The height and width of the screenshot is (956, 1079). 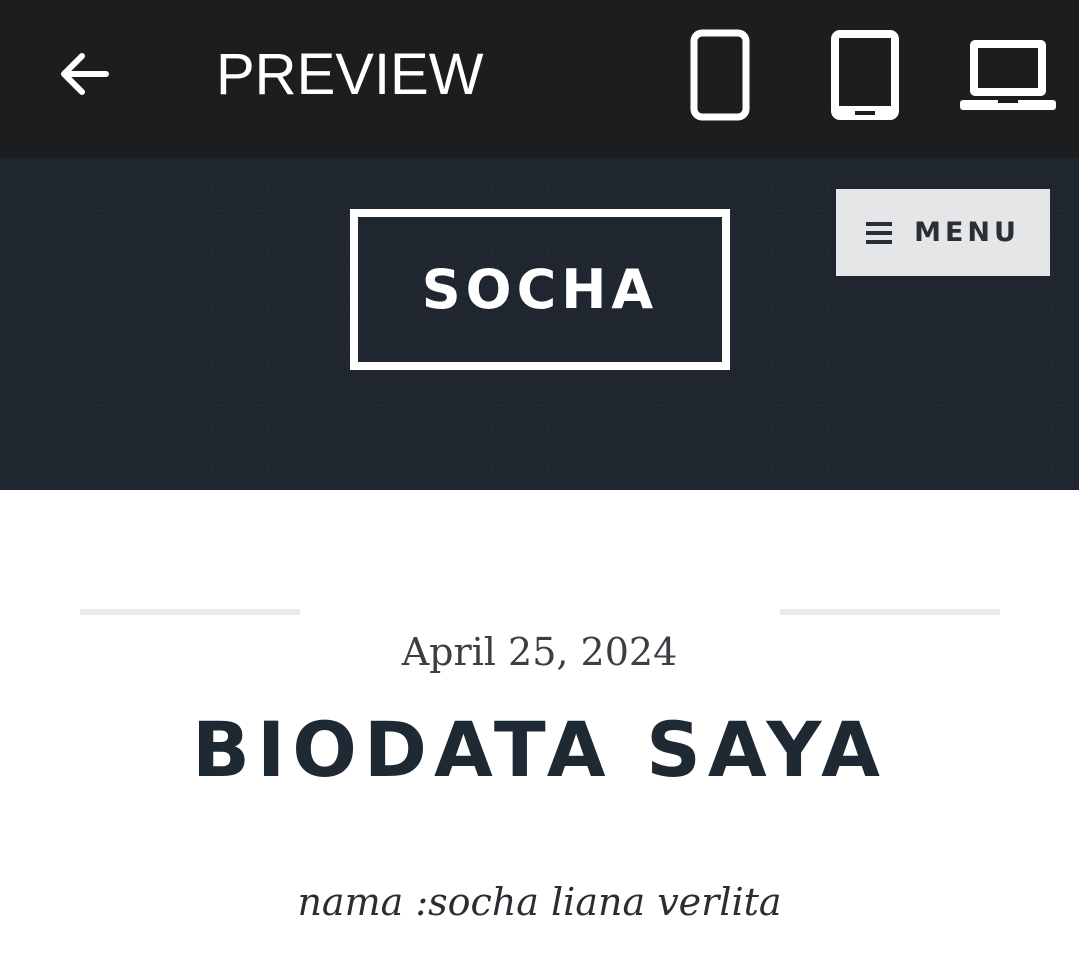 I want to click on hamburger-icon, so click(x=879, y=232).